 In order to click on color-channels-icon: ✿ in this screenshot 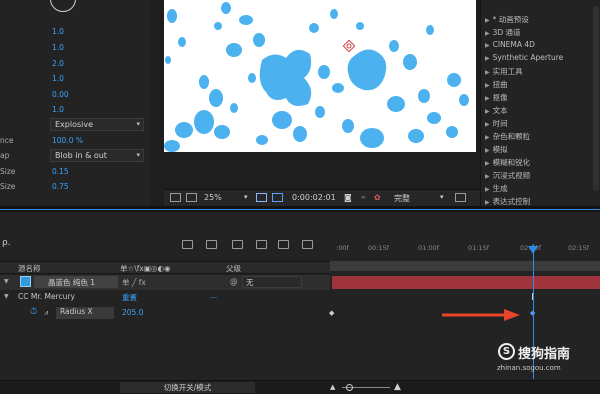, I will do `click(377, 197)`.